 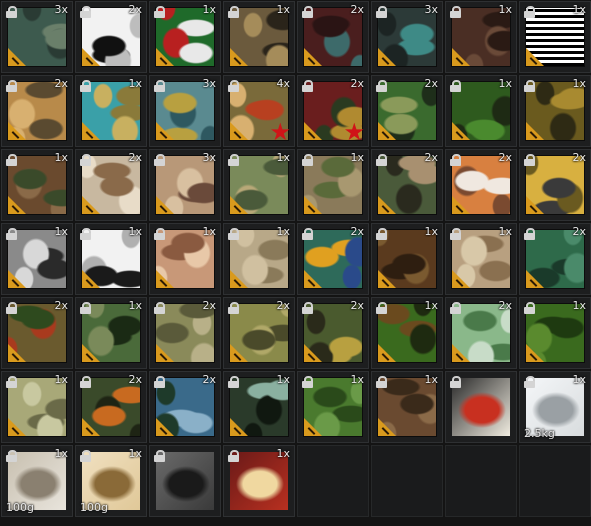 What do you see at coordinates (333, 111) in the screenshot?
I see `inventory-slot: ★ 2x` at bounding box center [333, 111].